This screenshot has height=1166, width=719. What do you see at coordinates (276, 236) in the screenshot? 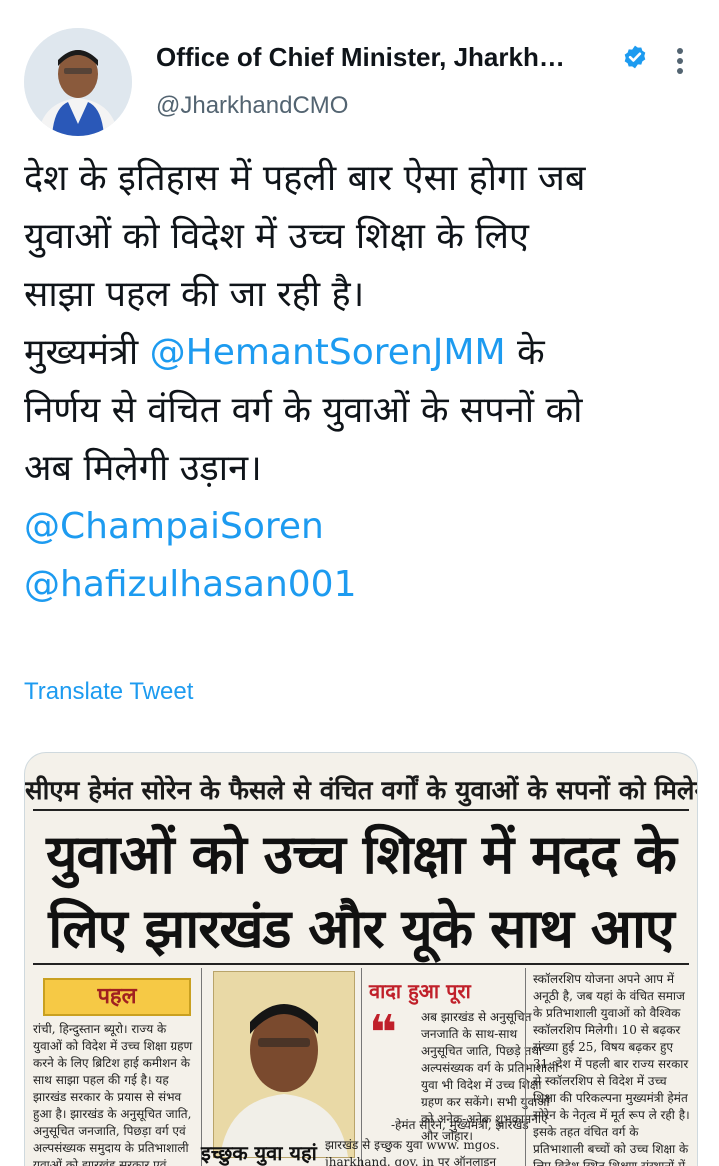
I see `tweet-line: युवाओं को विदेश में उच्च शिक्षा के लिए` at bounding box center [276, 236].